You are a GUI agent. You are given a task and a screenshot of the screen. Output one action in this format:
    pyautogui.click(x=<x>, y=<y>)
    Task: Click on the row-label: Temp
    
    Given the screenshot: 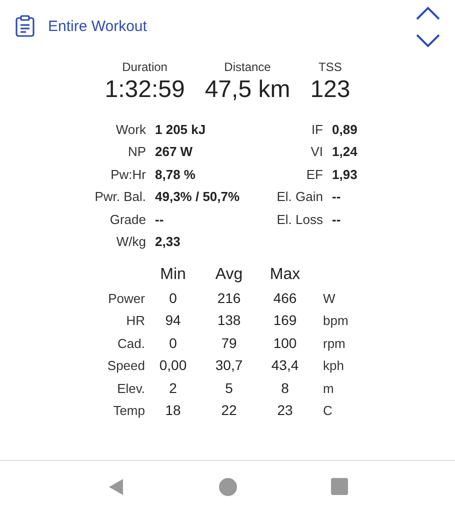 What is the action you would take?
    pyautogui.click(x=128, y=411)
    